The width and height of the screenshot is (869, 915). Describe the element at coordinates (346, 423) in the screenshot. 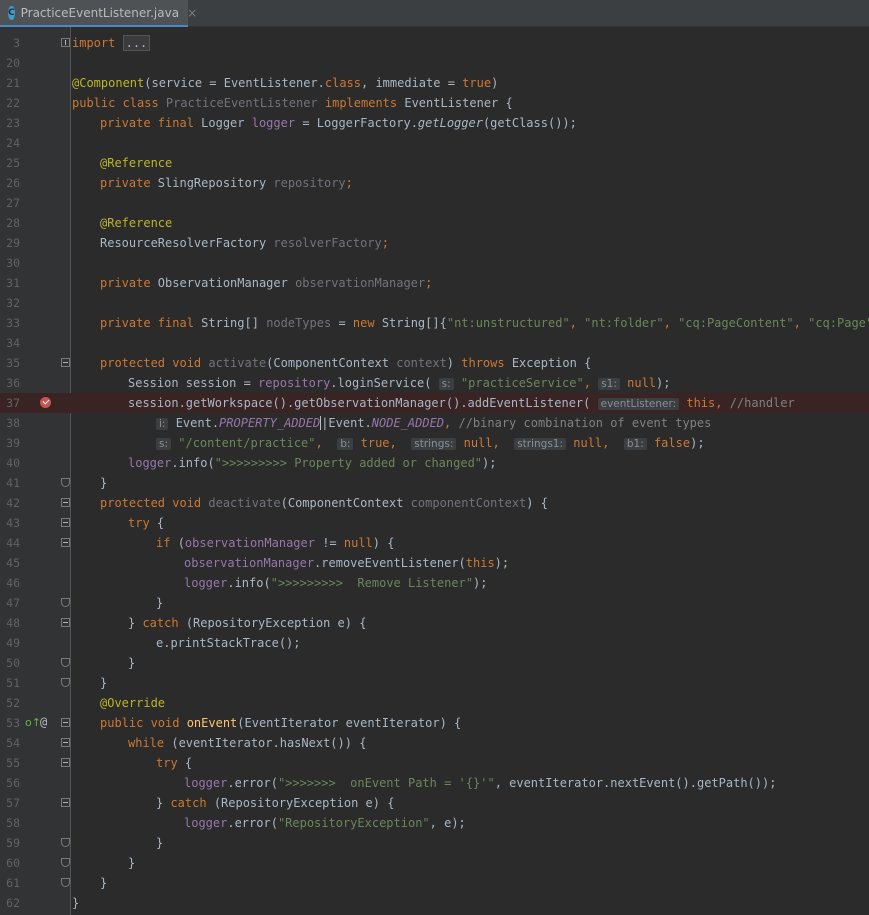

I see `text-caret: |Event.` at that location.